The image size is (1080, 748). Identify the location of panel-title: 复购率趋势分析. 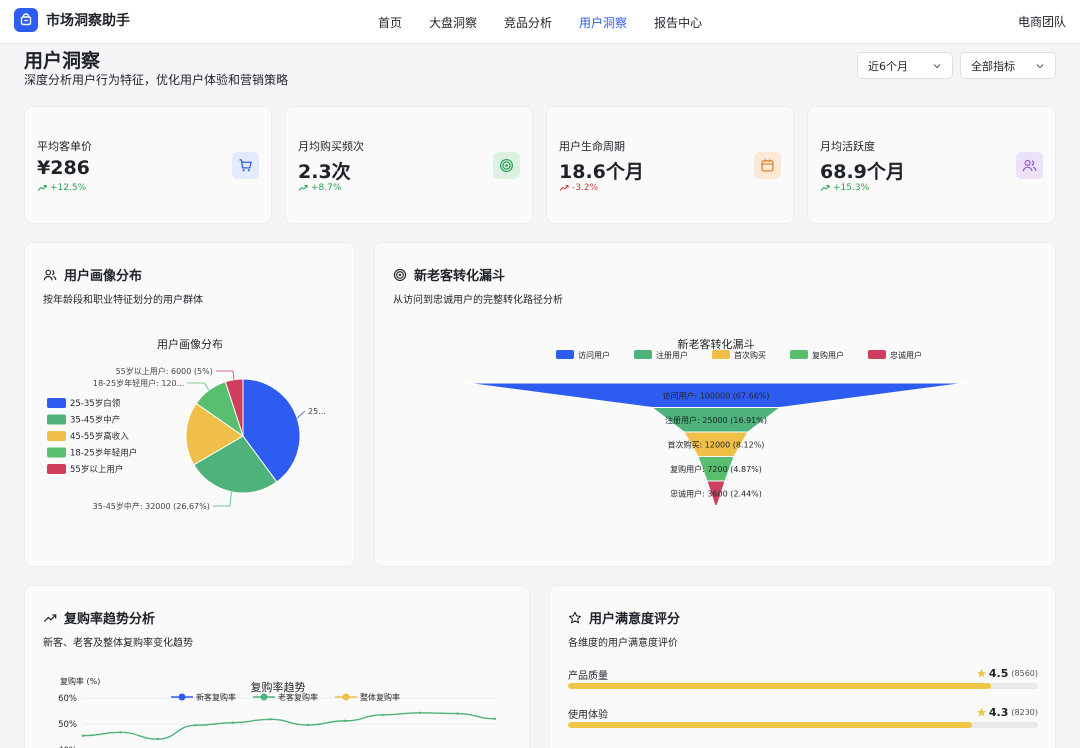
(99, 617).